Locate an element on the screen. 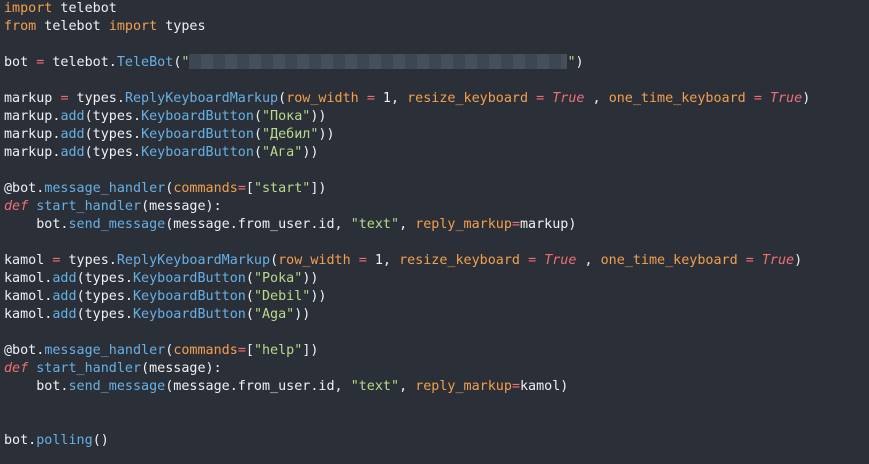 The height and width of the screenshot is (464, 869). code-line: from telebot import types is located at coordinates (105, 27).